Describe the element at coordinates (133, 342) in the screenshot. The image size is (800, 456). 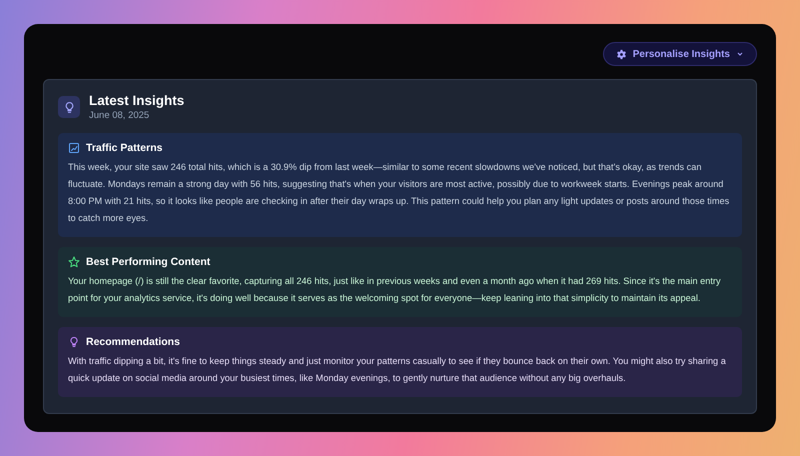
I see `section-title: Recommendations` at that location.